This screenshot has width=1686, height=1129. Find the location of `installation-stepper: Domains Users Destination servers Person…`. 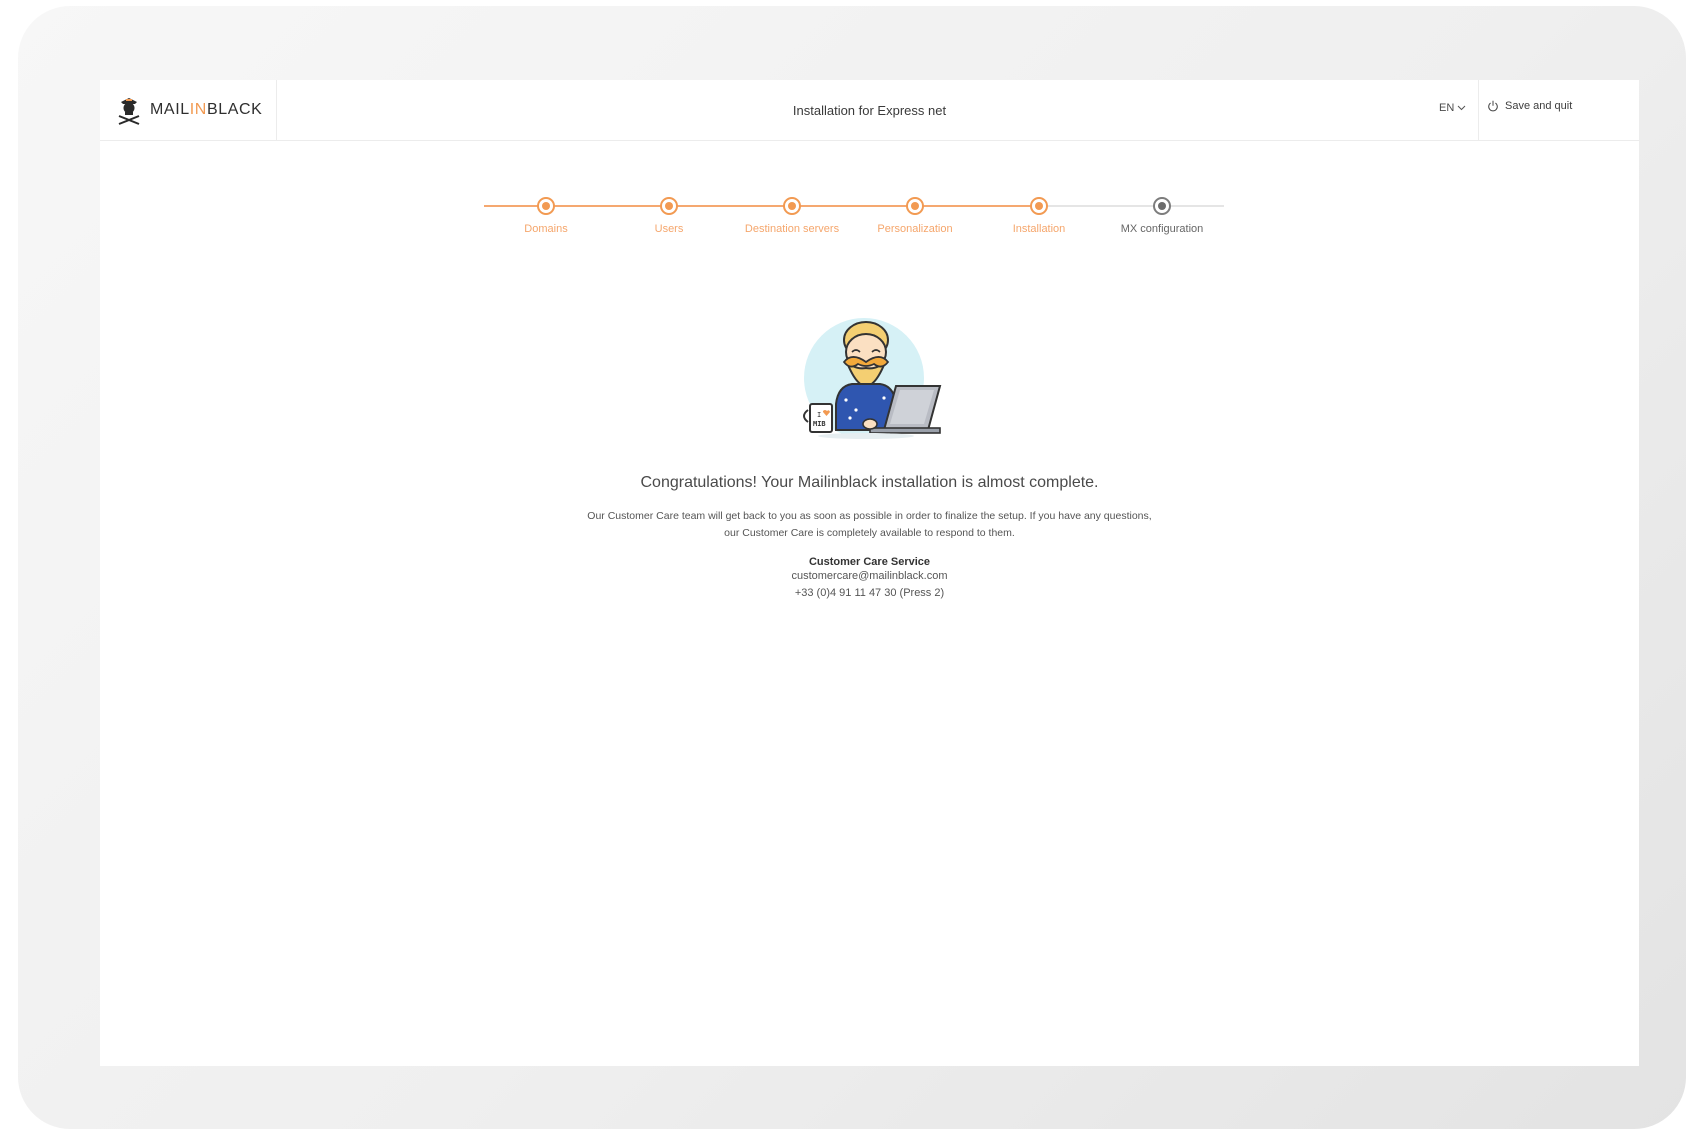

installation-stepper: Domains Users Destination servers Person… is located at coordinates (854, 218).